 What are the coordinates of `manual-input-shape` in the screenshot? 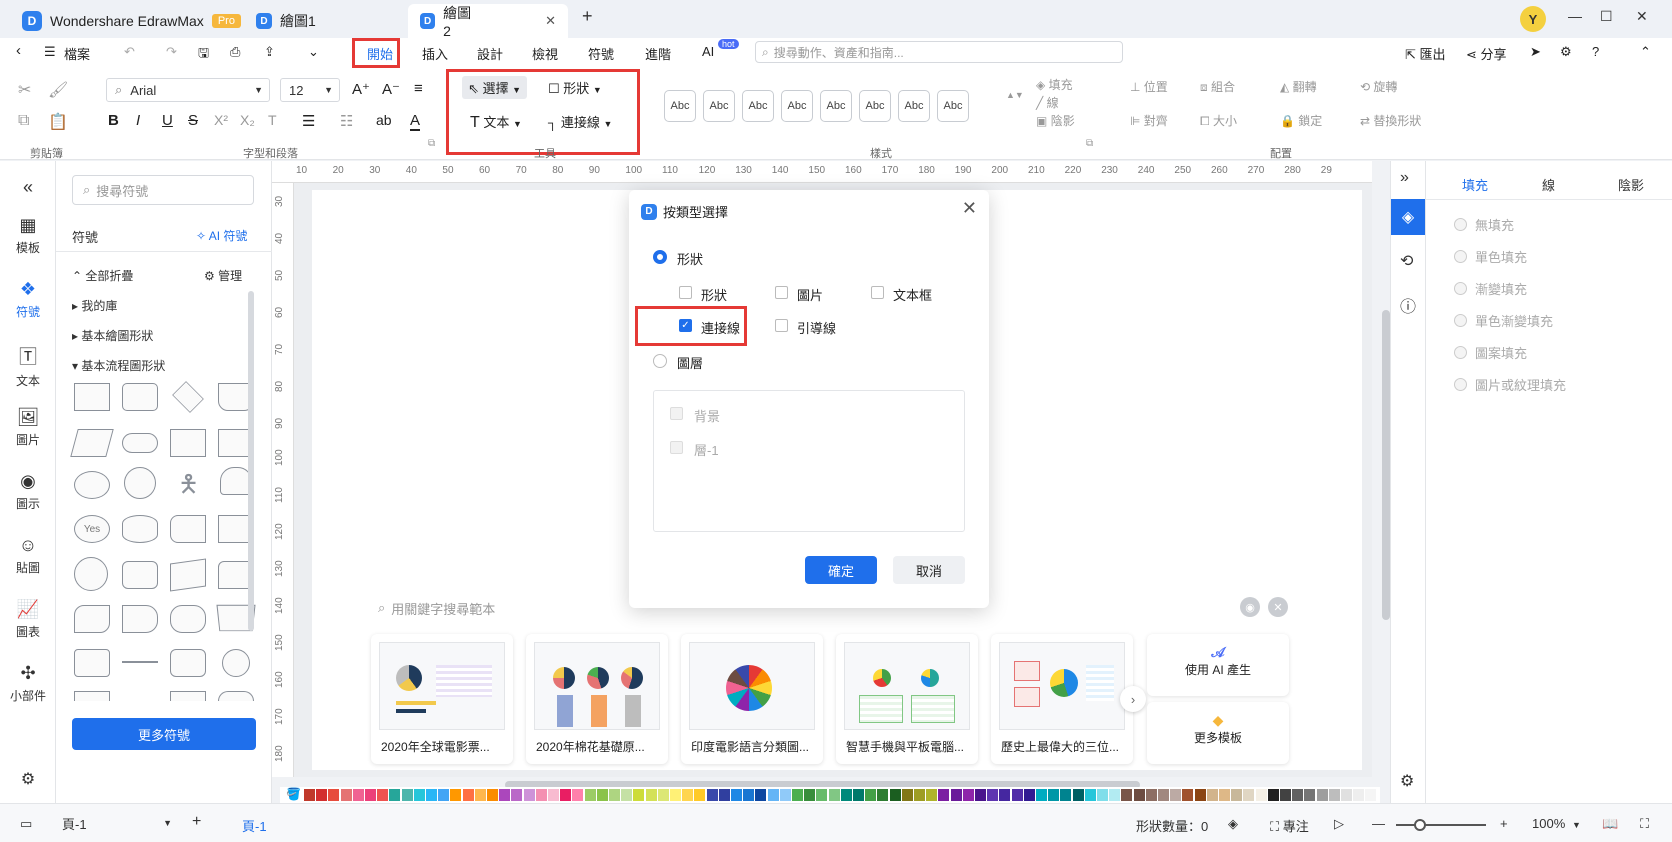 It's located at (188, 575).